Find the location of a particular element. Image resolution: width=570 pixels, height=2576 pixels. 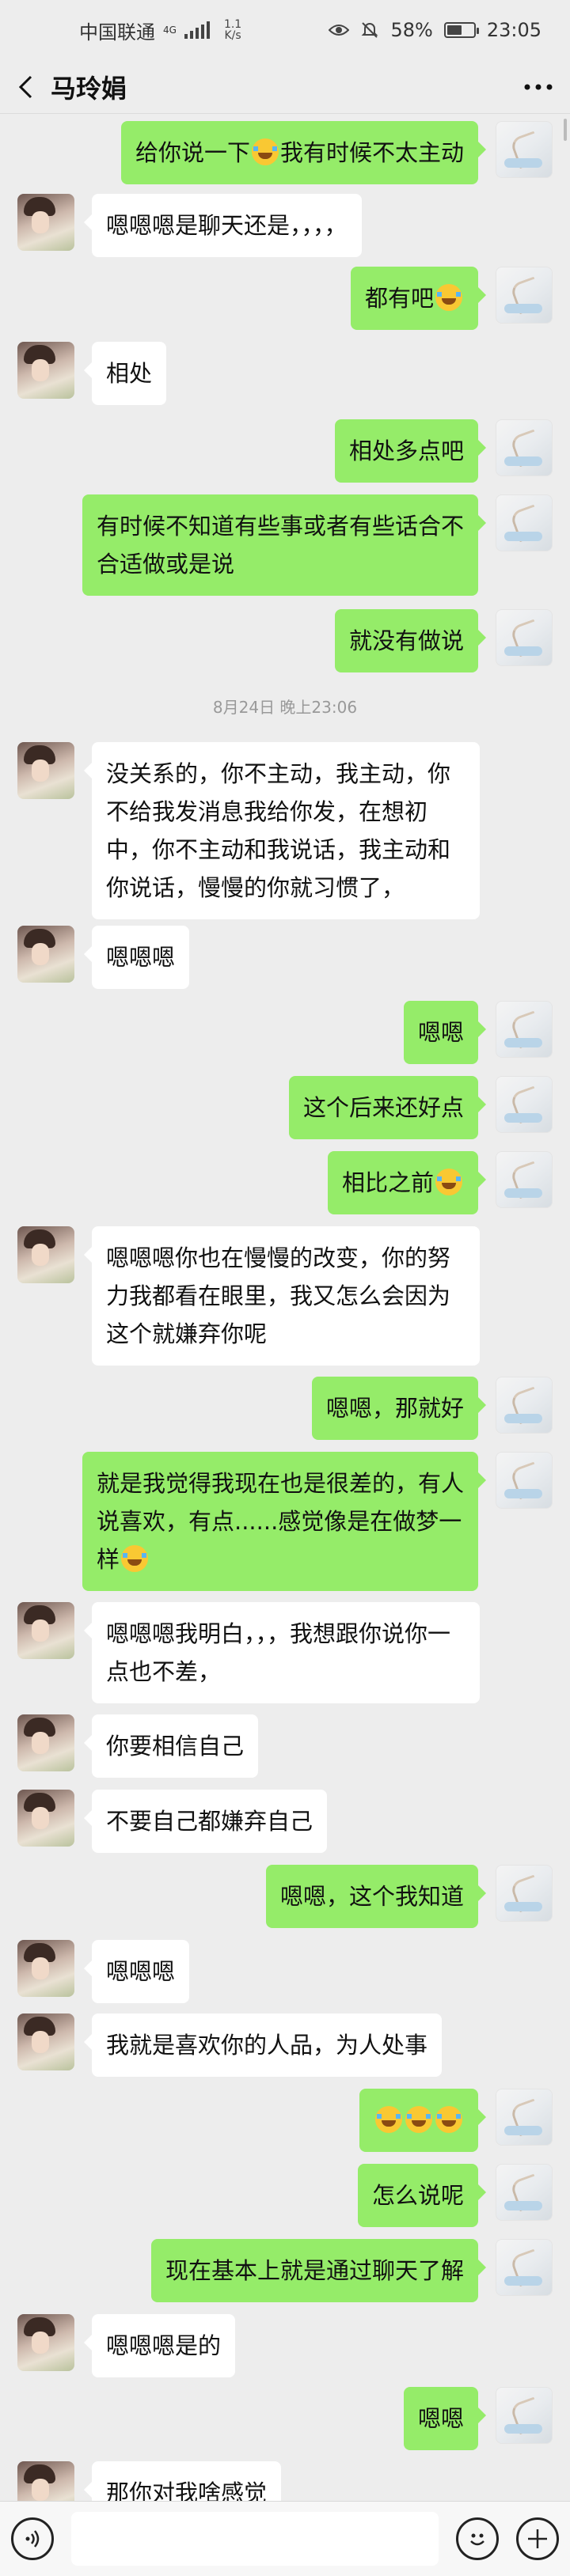

voice-button is located at coordinates (32, 2538).